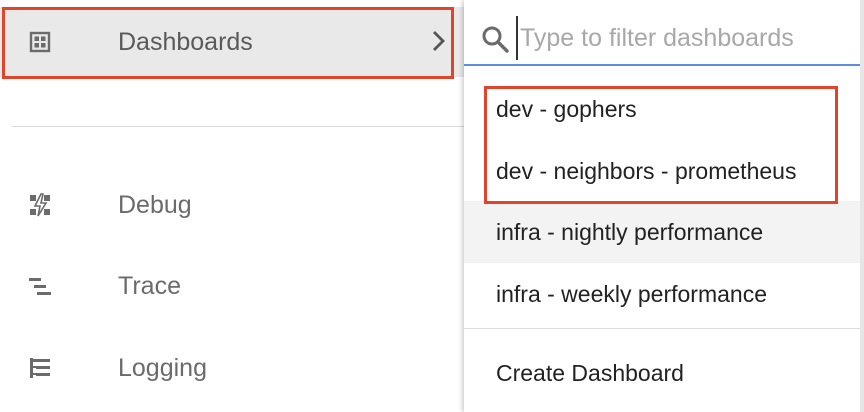 Image resolution: width=864 pixels, height=412 pixels. Describe the element at coordinates (40, 368) in the screenshot. I see `logging-icon` at that location.